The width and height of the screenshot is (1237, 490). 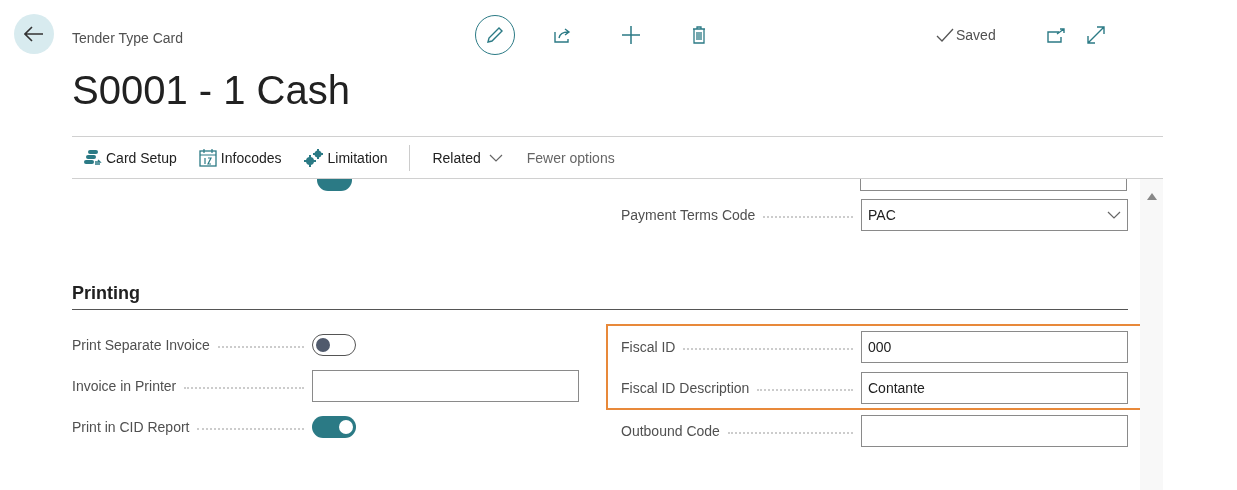 I want to click on action-button: Infocodes, so click(x=241, y=157).